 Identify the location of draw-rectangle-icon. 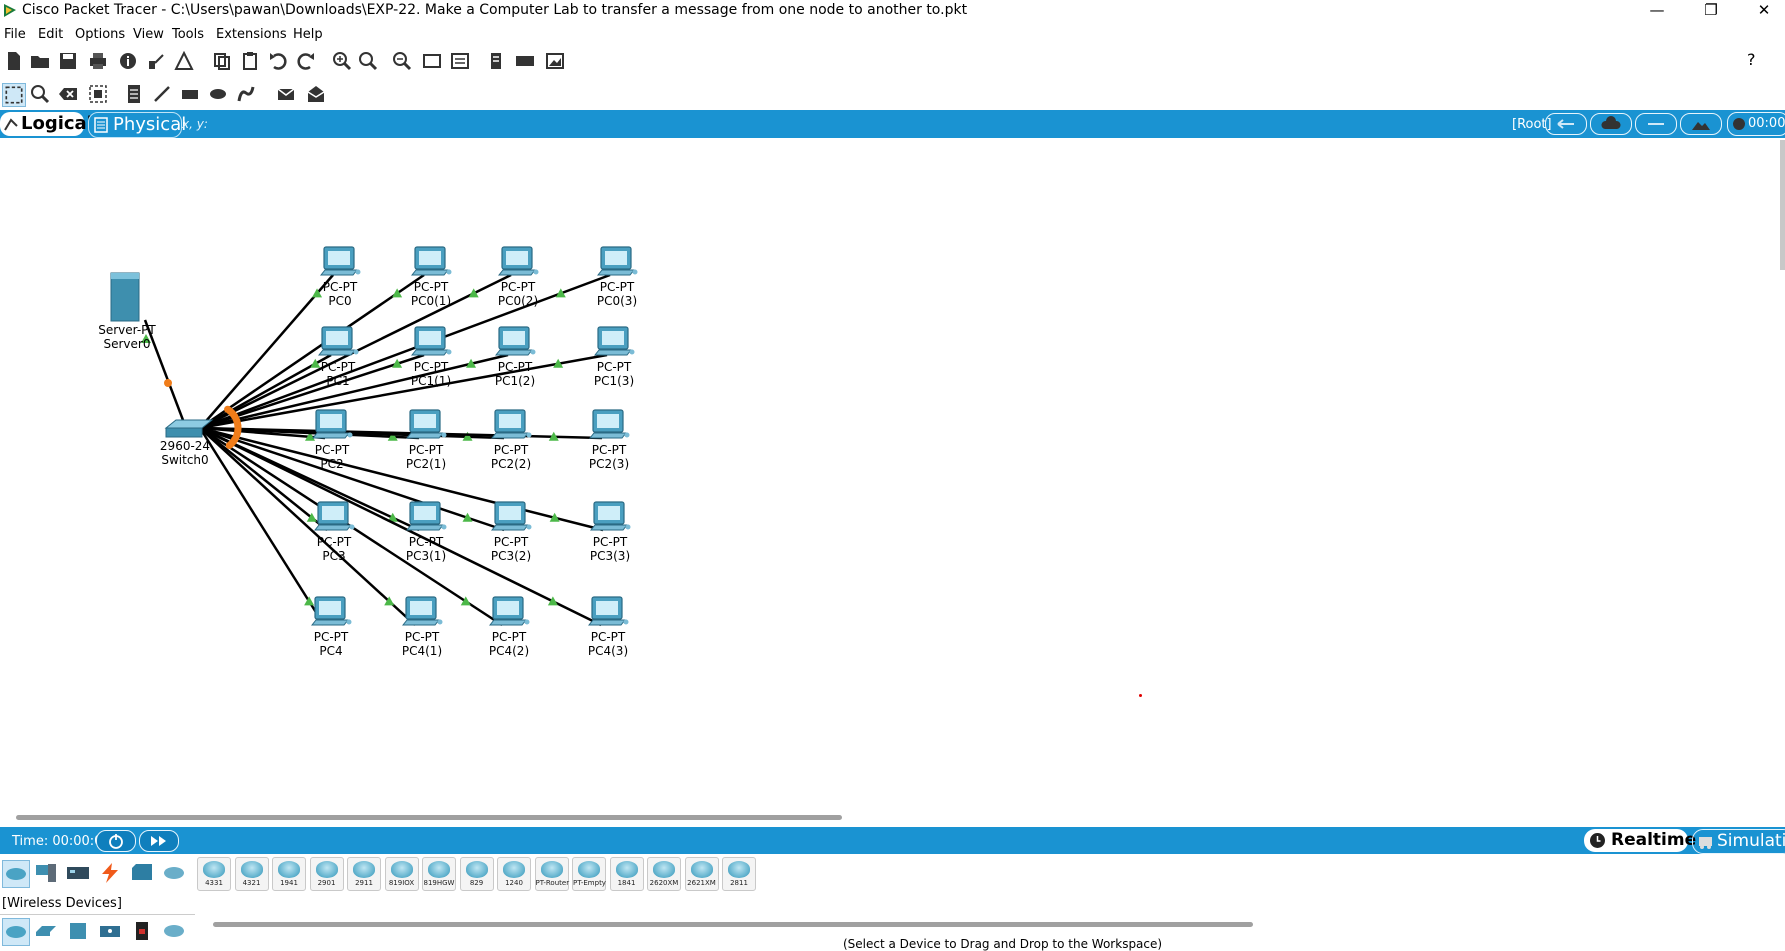
(190, 94).